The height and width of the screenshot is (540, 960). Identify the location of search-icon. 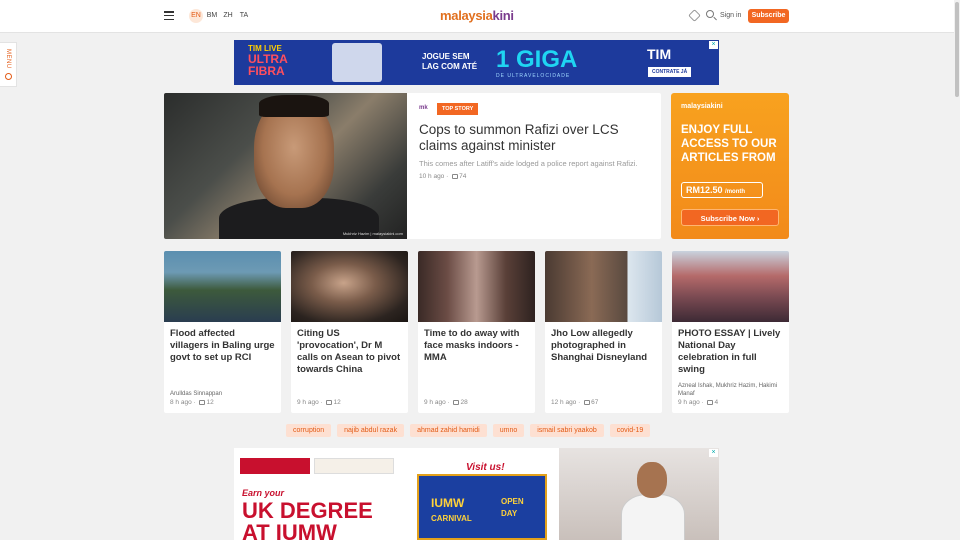
(710, 14).